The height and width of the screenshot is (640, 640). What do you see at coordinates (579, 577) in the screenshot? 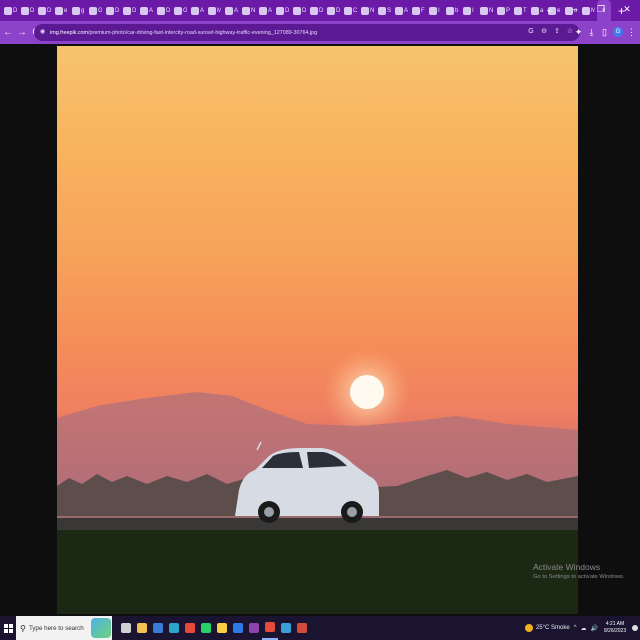
I see `watermark-subtitle: Go to Settings to activate Windows.` at bounding box center [579, 577].